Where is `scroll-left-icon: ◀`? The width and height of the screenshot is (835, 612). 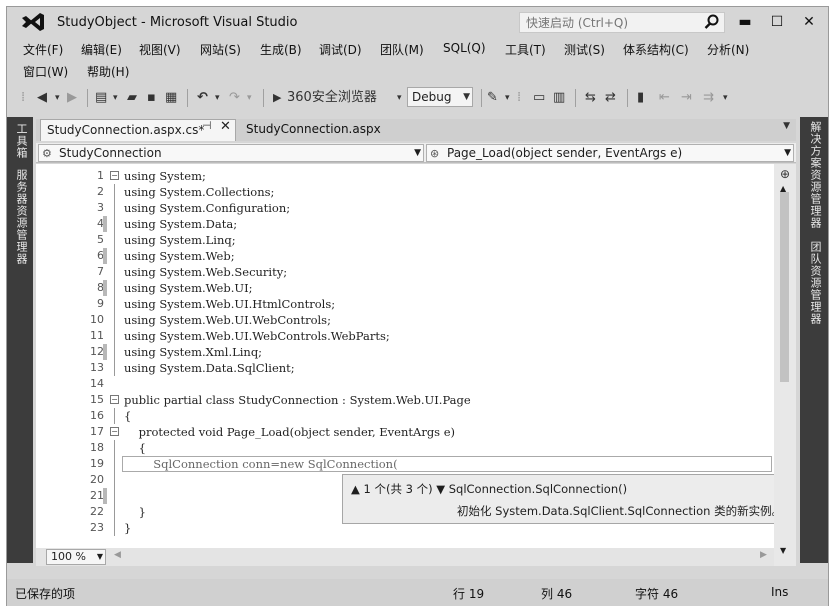
scroll-left-icon: ◀ is located at coordinates (117, 555).